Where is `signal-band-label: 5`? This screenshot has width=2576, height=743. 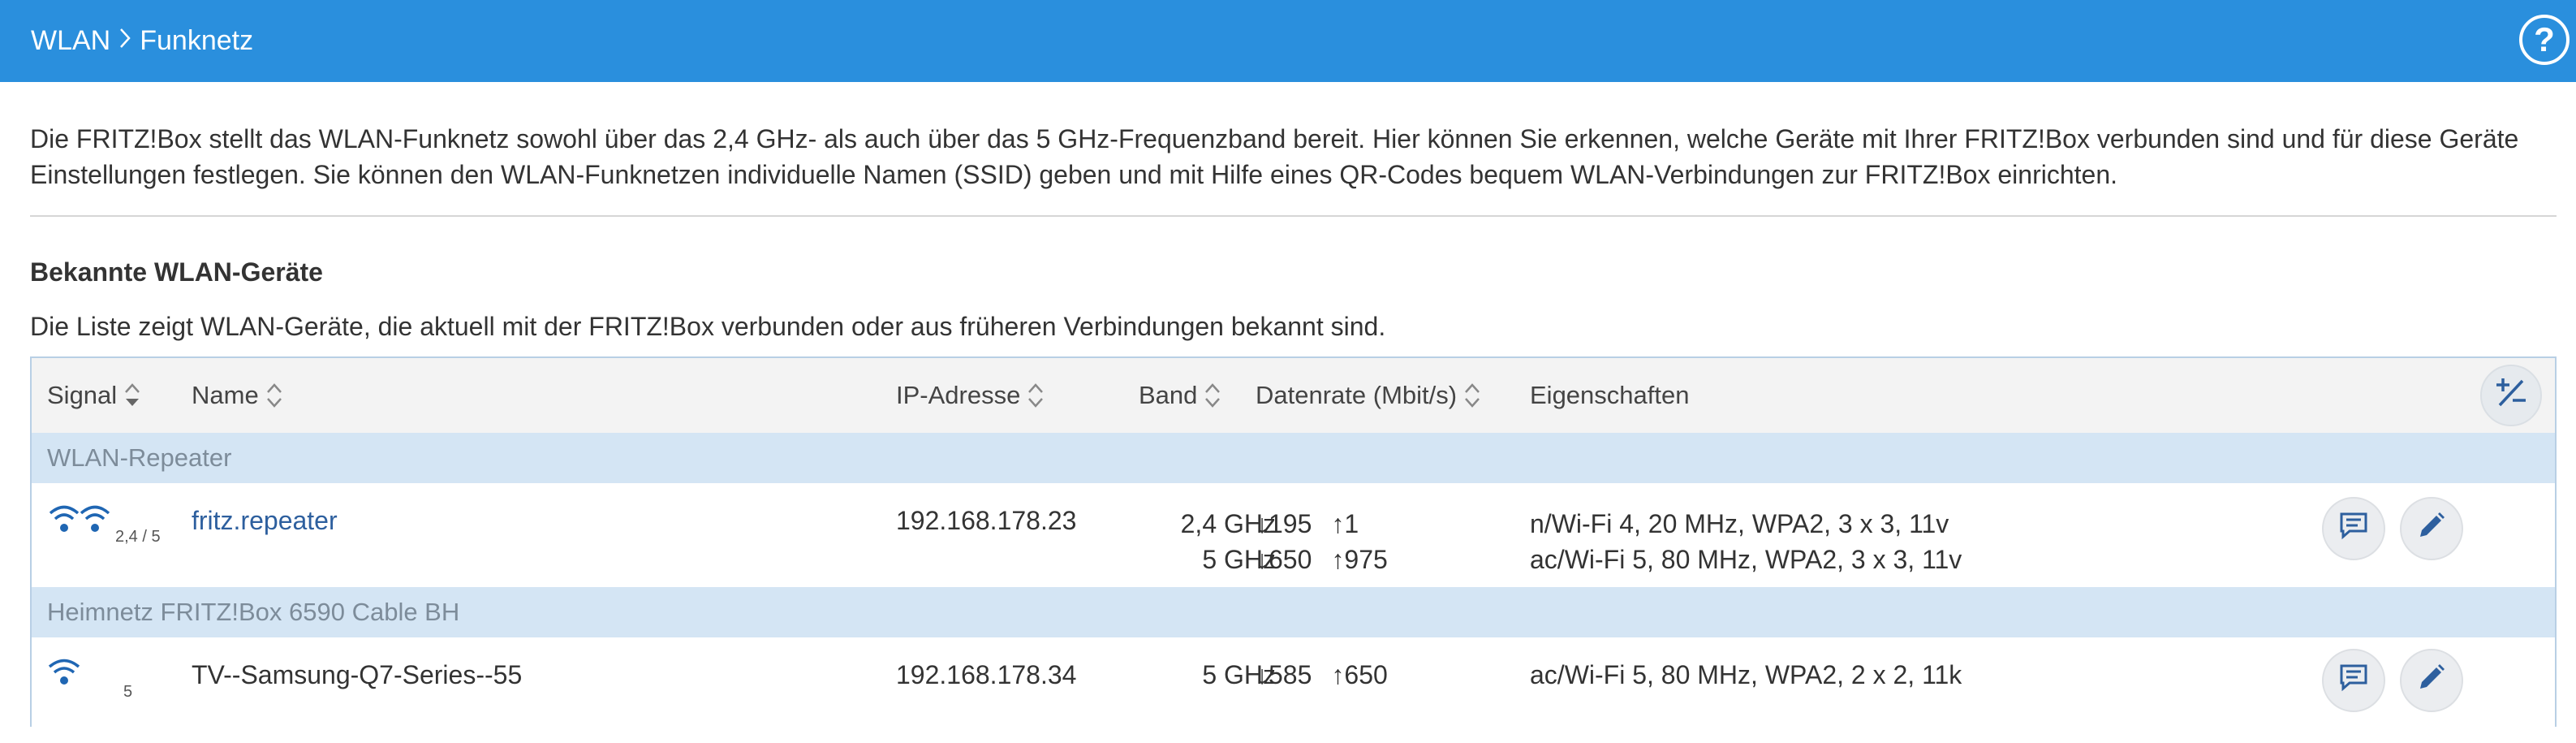
signal-band-label: 5 is located at coordinates (128, 692).